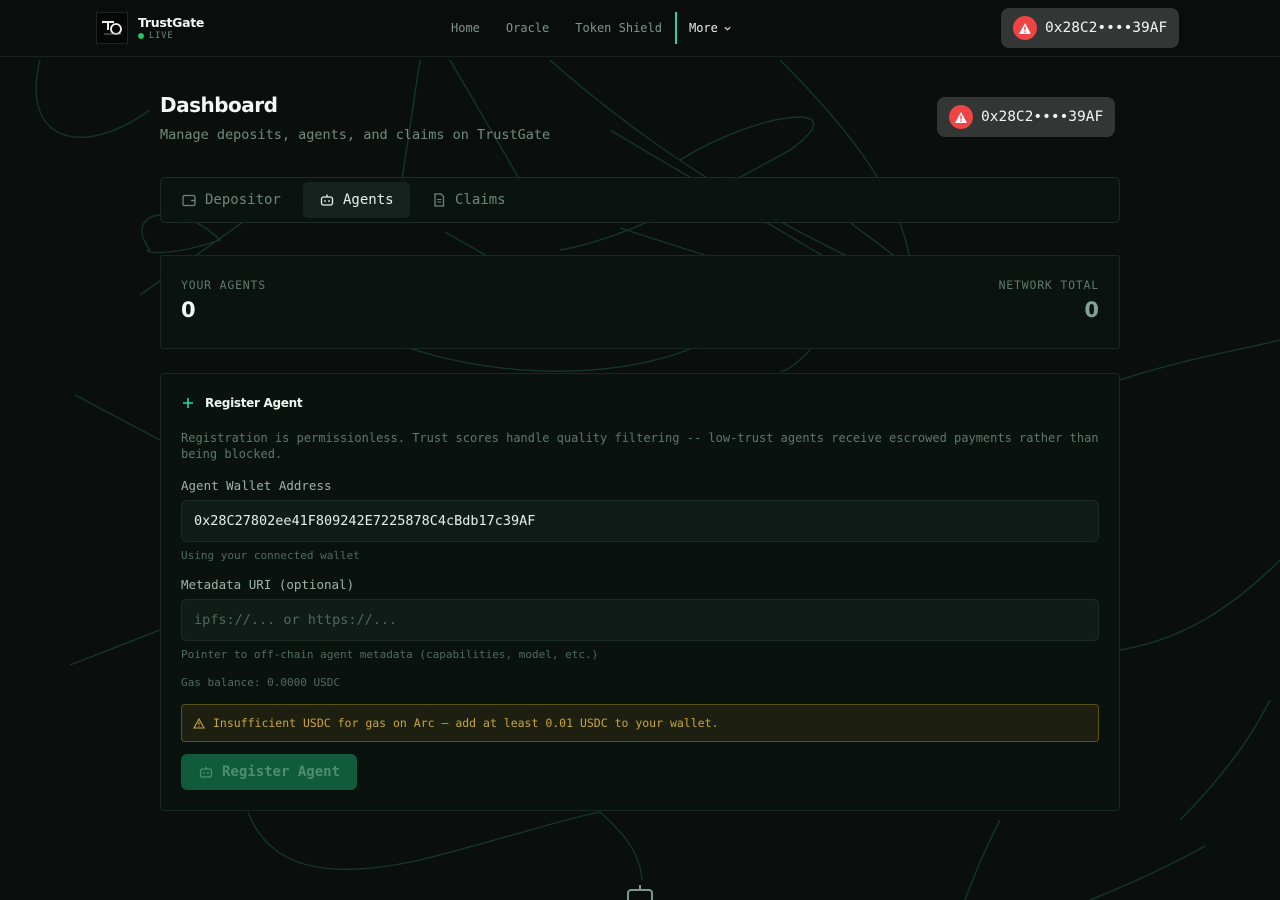  I want to click on main-nav: Home Oracle Token Shield More, so click(591, 28).